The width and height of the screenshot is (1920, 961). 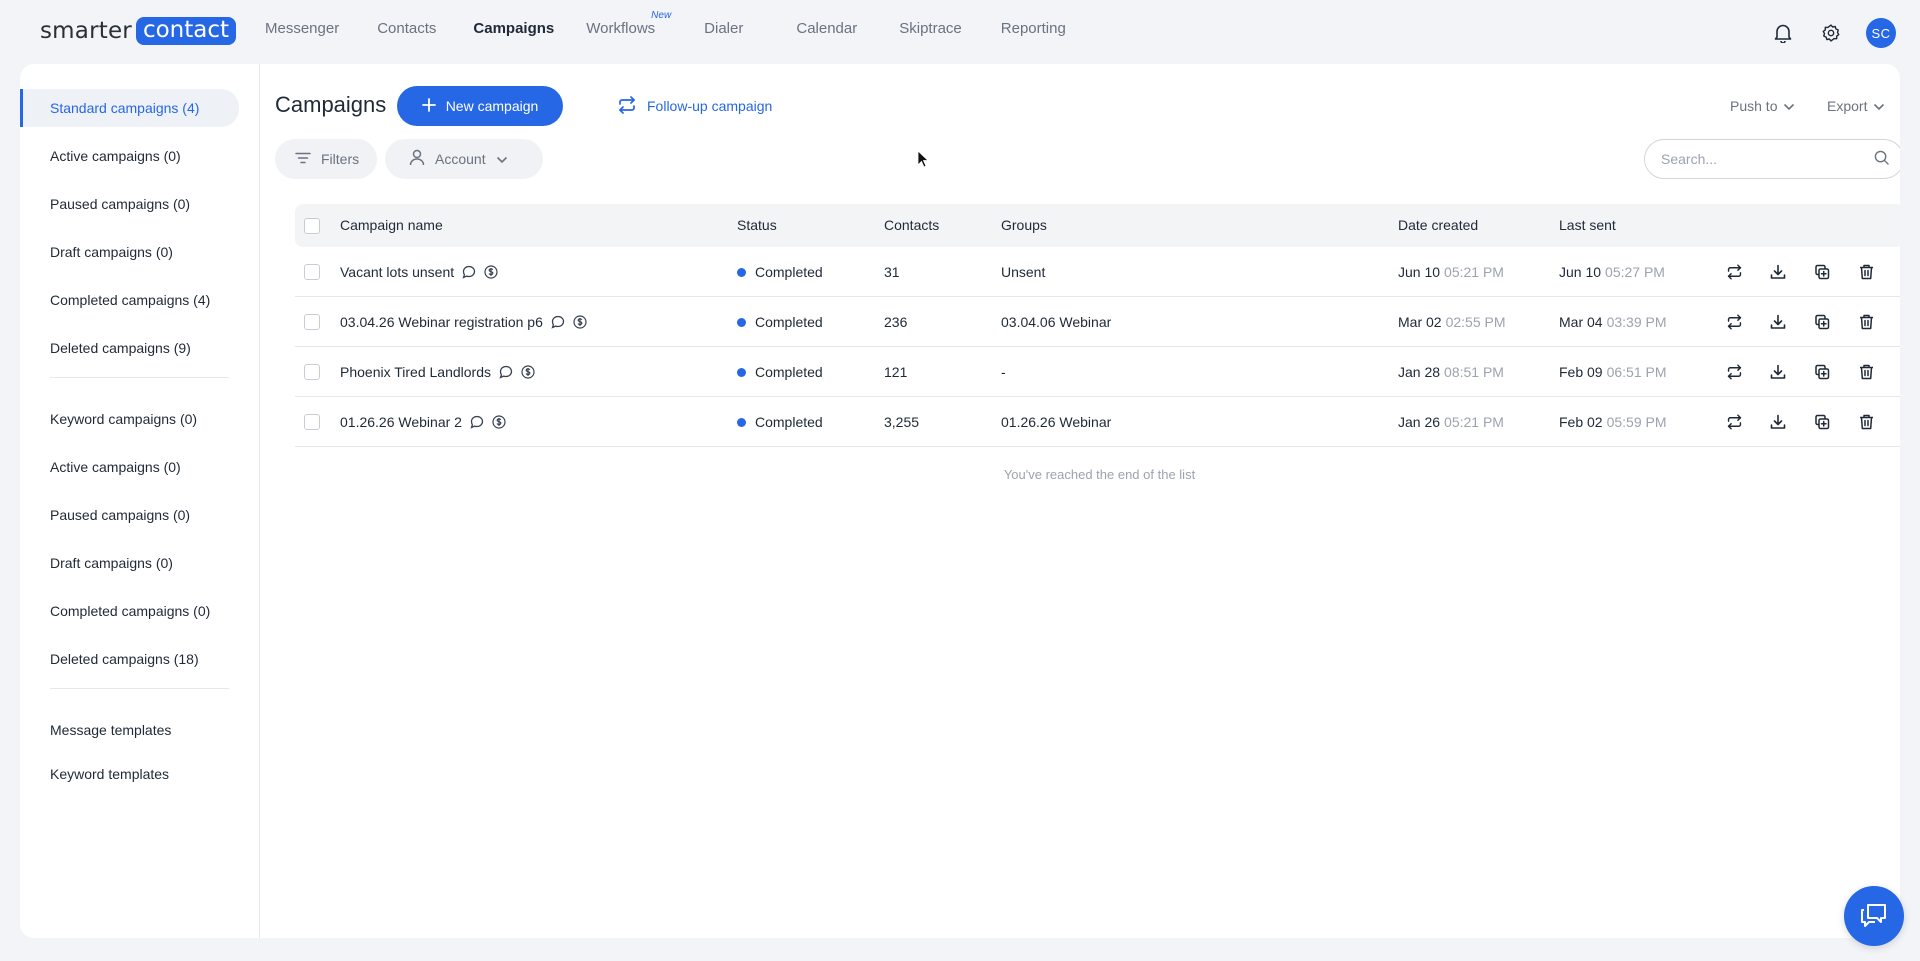 I want to click on brand-logo: smarter contact, so click(x=138, y=31).